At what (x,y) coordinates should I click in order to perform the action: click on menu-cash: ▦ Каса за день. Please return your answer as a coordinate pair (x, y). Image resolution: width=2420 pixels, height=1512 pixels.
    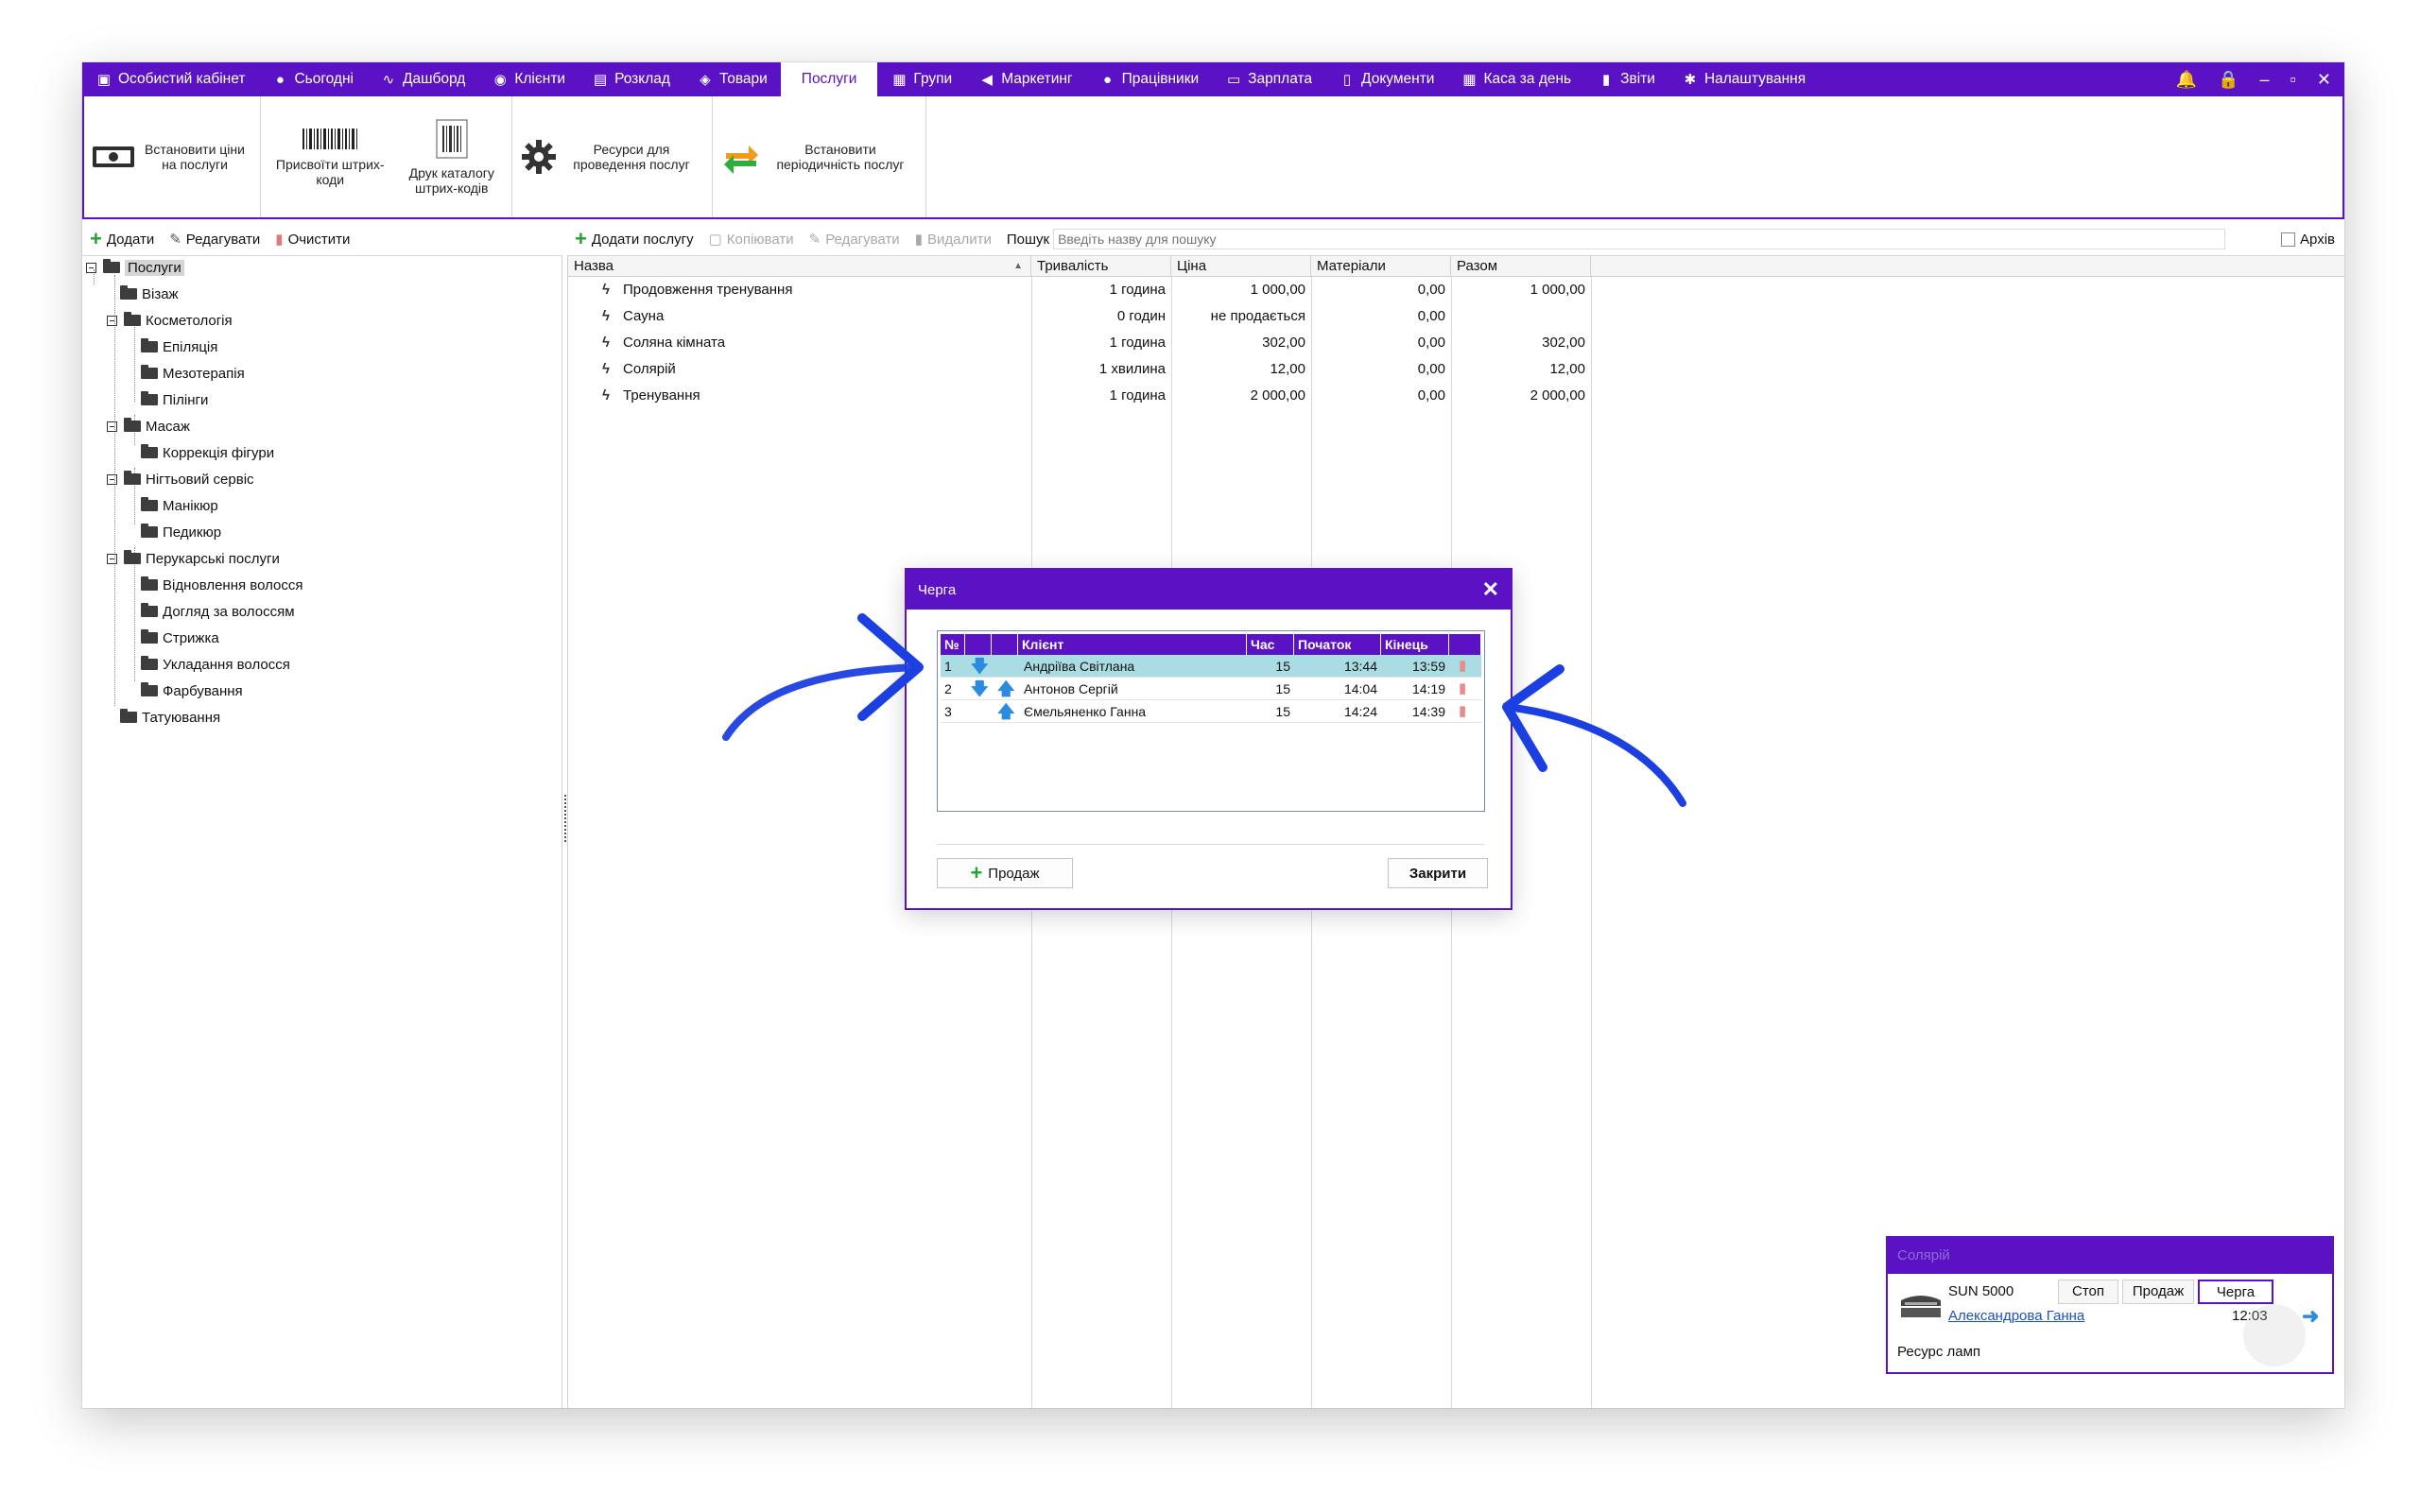
    Looking at the image, I should click on (1516, 79).